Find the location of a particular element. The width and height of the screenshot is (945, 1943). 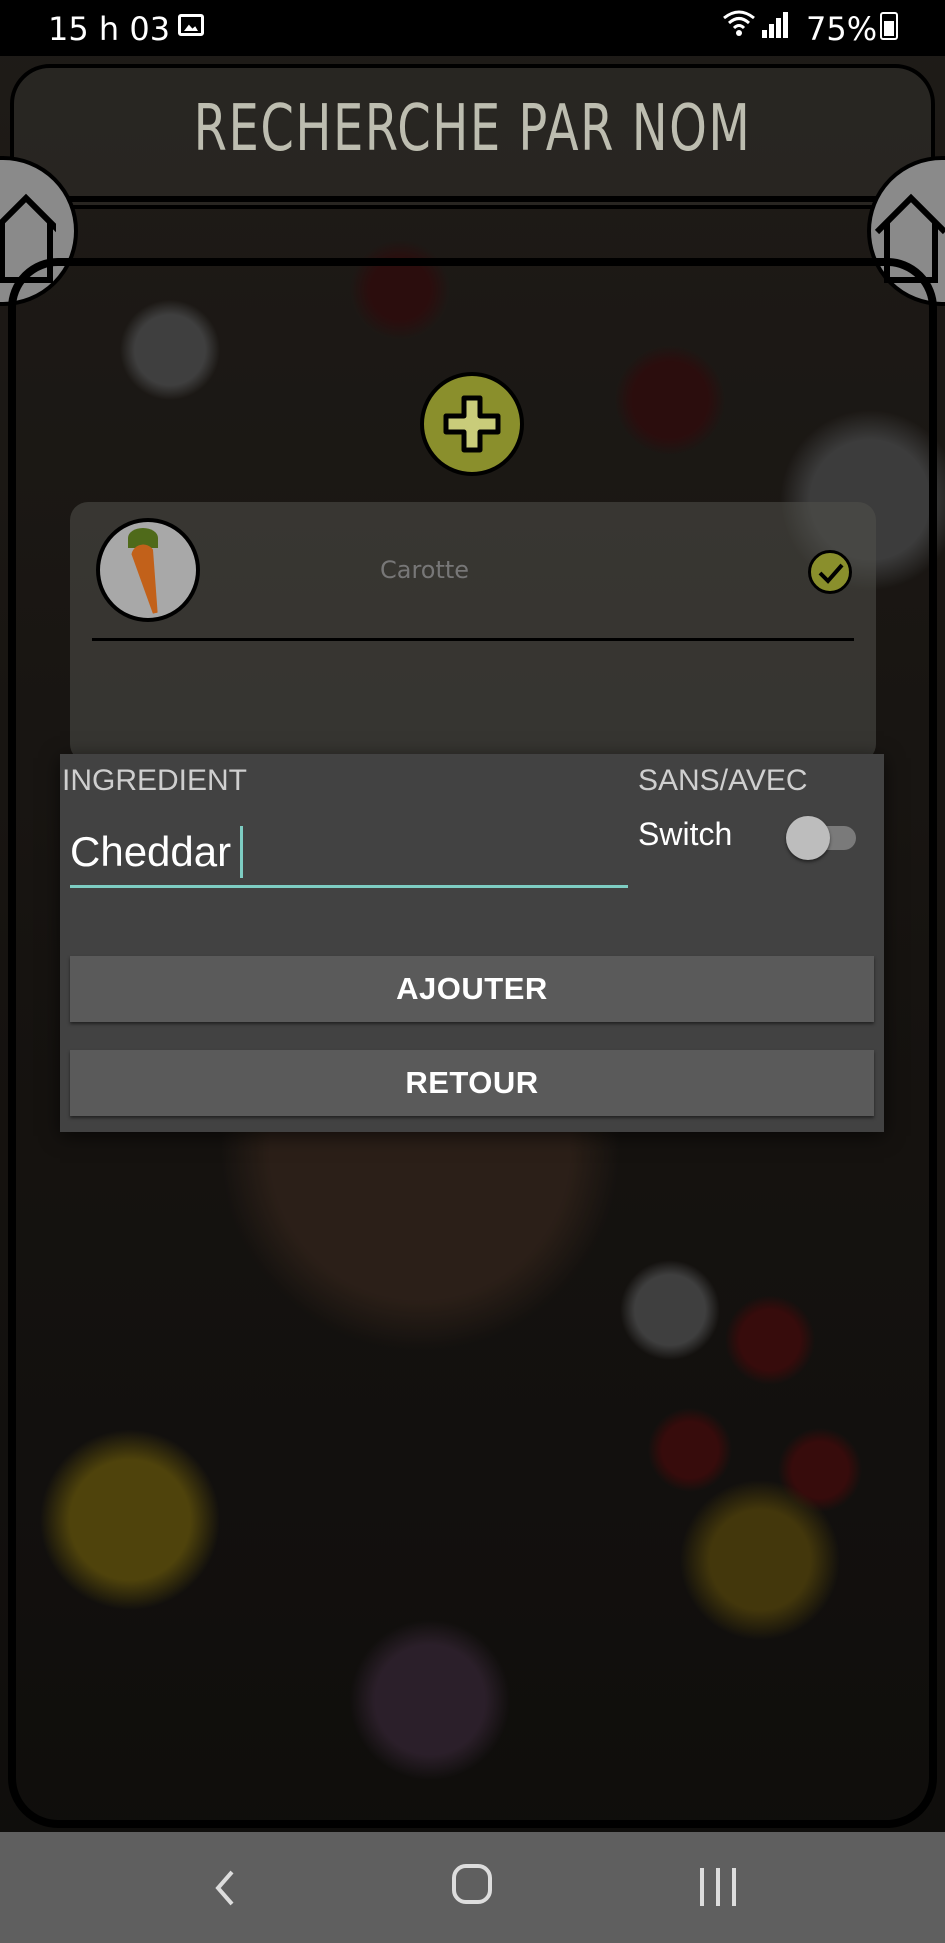

switch-label: Switch is located at coordinates (685, 834).